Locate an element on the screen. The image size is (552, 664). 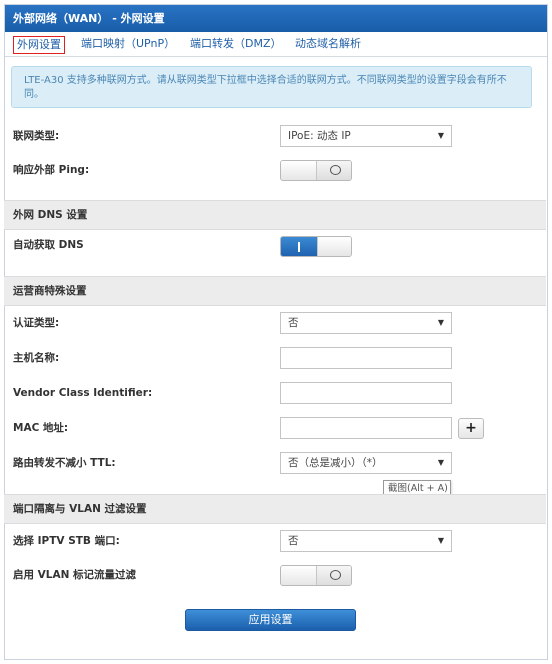
mac-label: MAC 地址: is located at coordinates (41, 428).